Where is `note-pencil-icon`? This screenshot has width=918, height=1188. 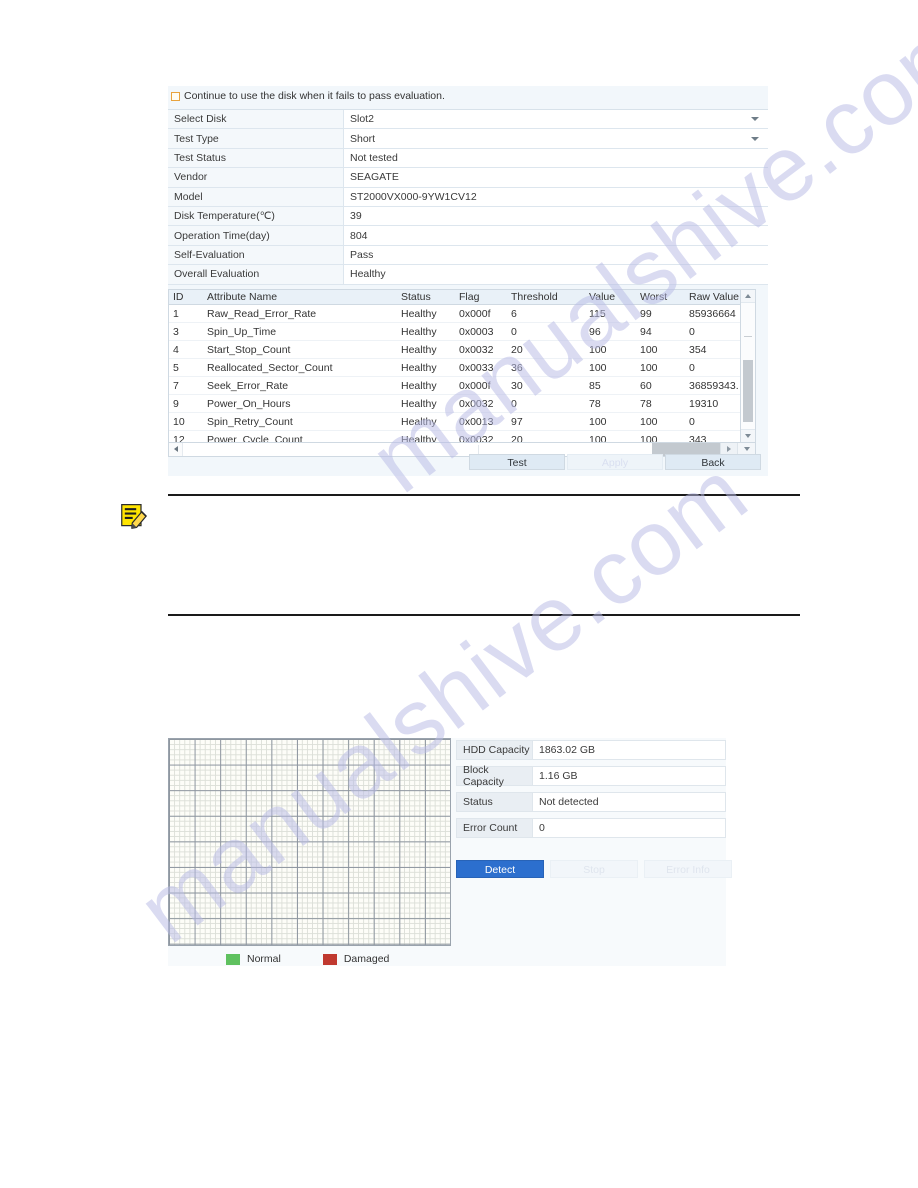 note-pencil-icon is located at coordinates (134, 516).